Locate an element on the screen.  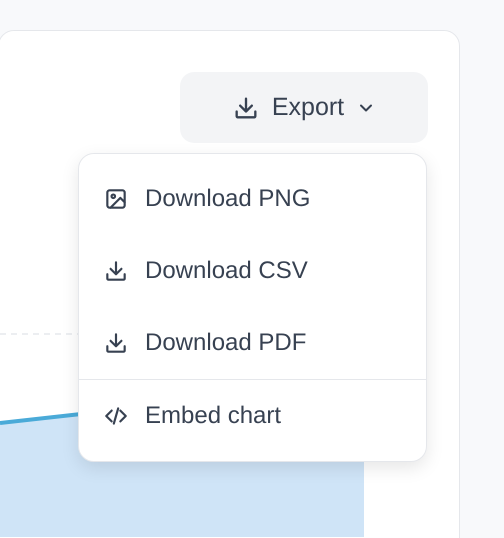
export-button: Export is located at coordinates (304, 107).